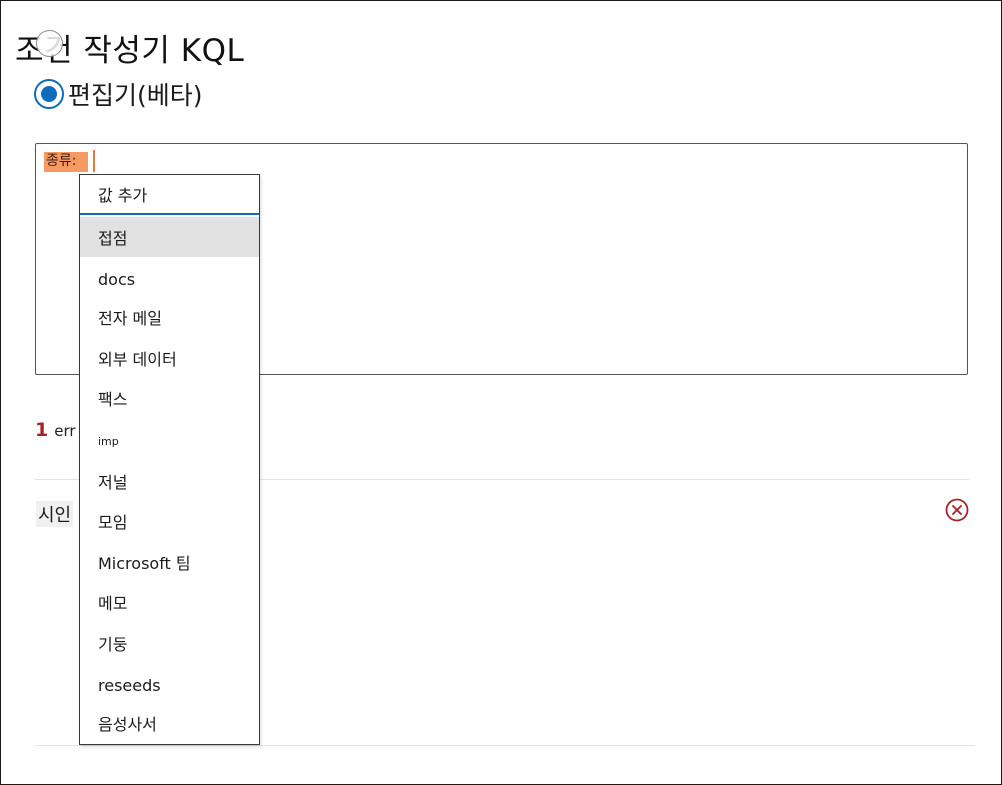 The image size is (1002, 785). Describe the element at coordinates (66, 162) in the screenshot. I see `kql-token: 종류:` at that location.